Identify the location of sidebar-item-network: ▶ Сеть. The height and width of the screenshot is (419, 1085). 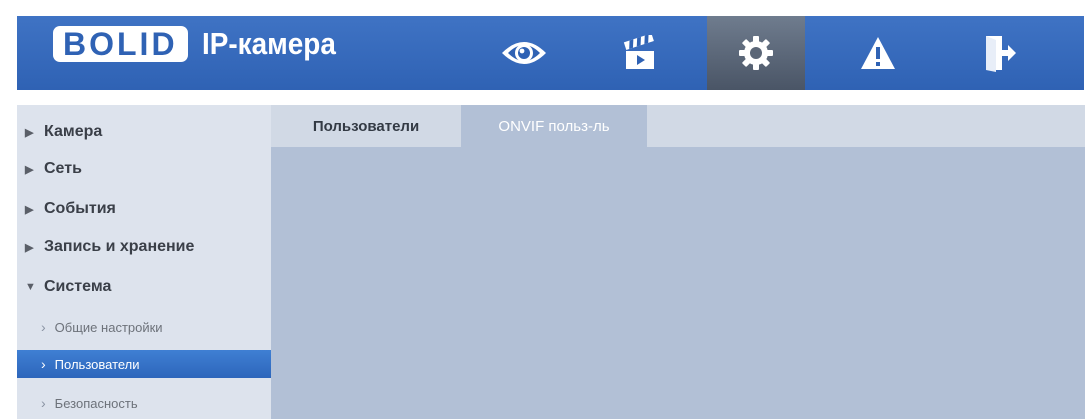
(144, 169).